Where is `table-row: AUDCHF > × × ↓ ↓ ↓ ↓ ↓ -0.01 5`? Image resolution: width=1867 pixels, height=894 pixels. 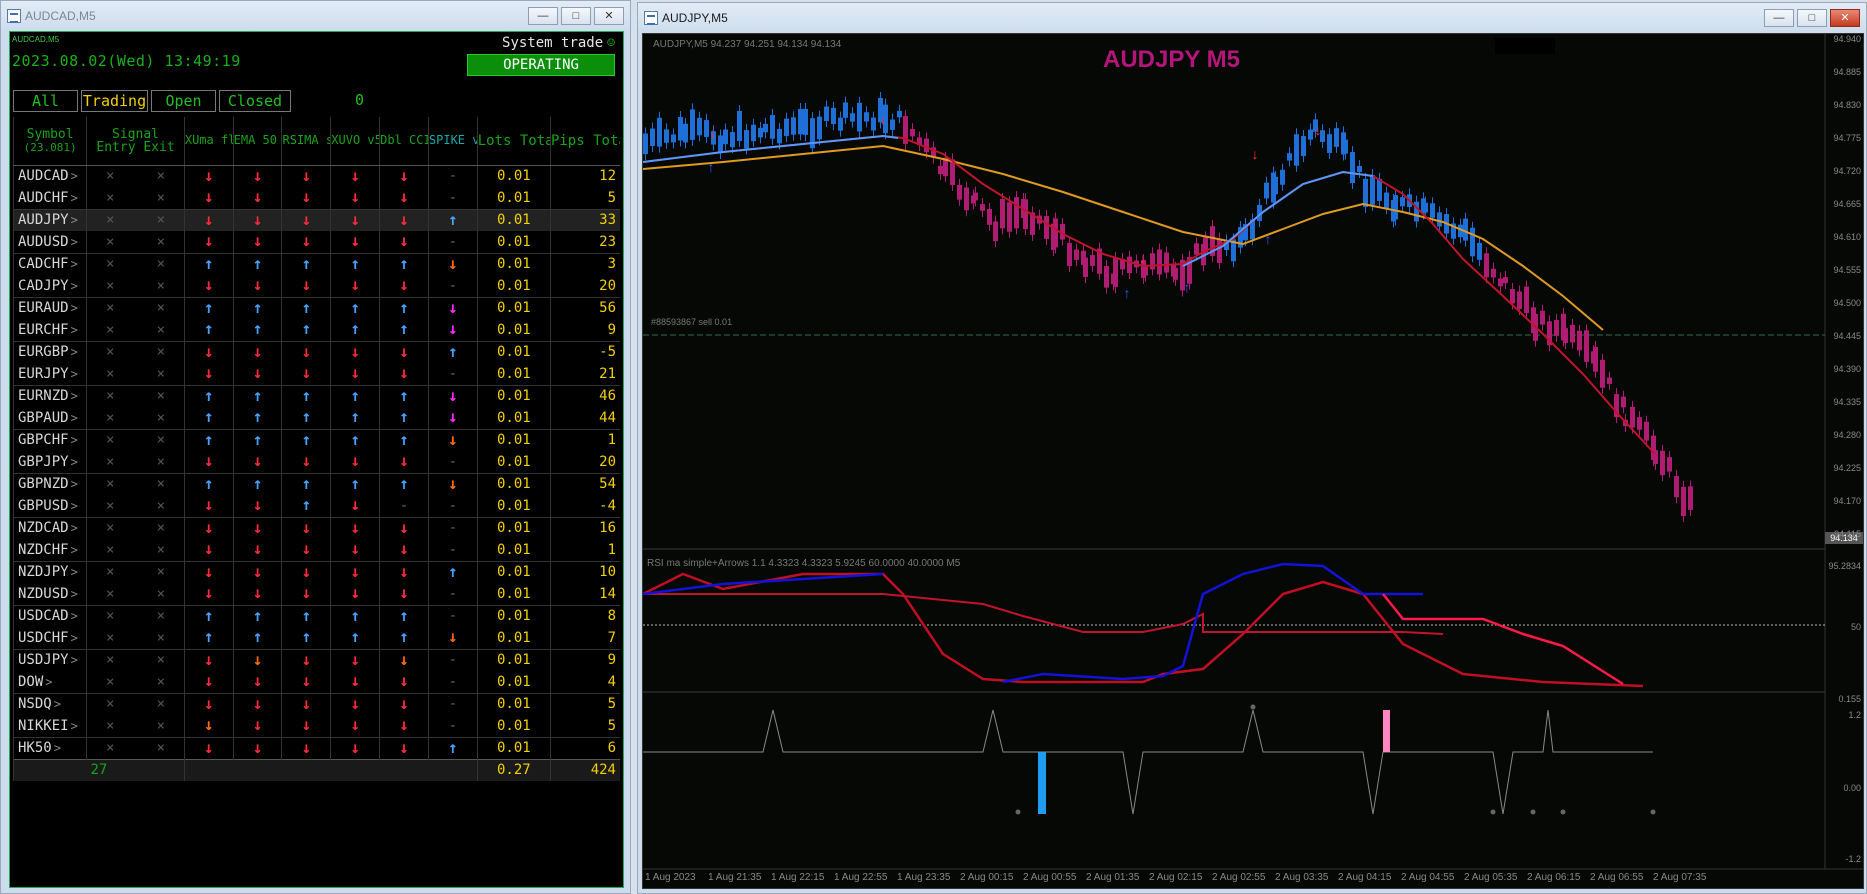
table-row: AUDCHF > × × ↓ ↓ ↓ ↓ ↓ -0.01 5 is located at coordinates (316, 198).